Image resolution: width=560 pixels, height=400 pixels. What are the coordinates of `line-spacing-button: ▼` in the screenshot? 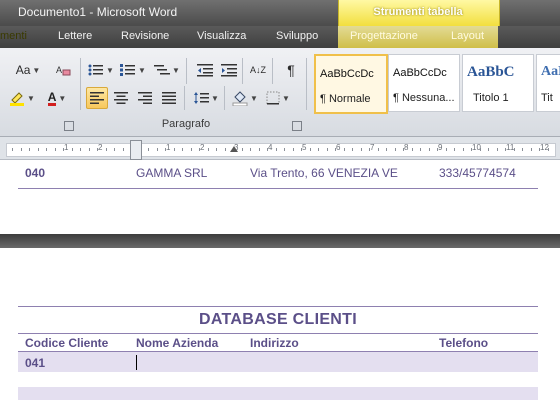 It's located at (206, 98).